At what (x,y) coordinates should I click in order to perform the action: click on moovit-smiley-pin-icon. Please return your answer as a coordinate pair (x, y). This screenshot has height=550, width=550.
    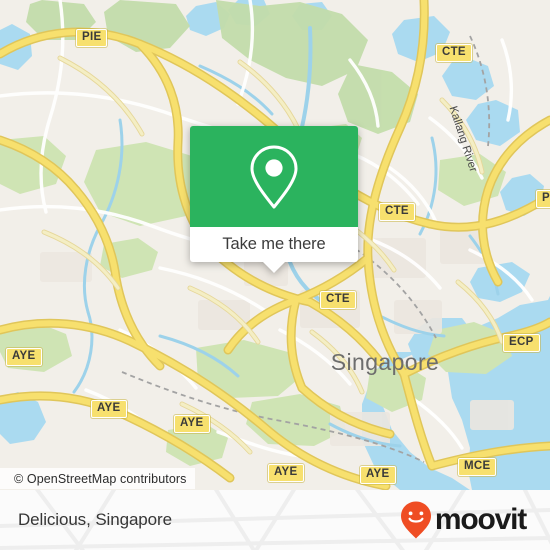
    Looking at the image, I should click on (415, 520).